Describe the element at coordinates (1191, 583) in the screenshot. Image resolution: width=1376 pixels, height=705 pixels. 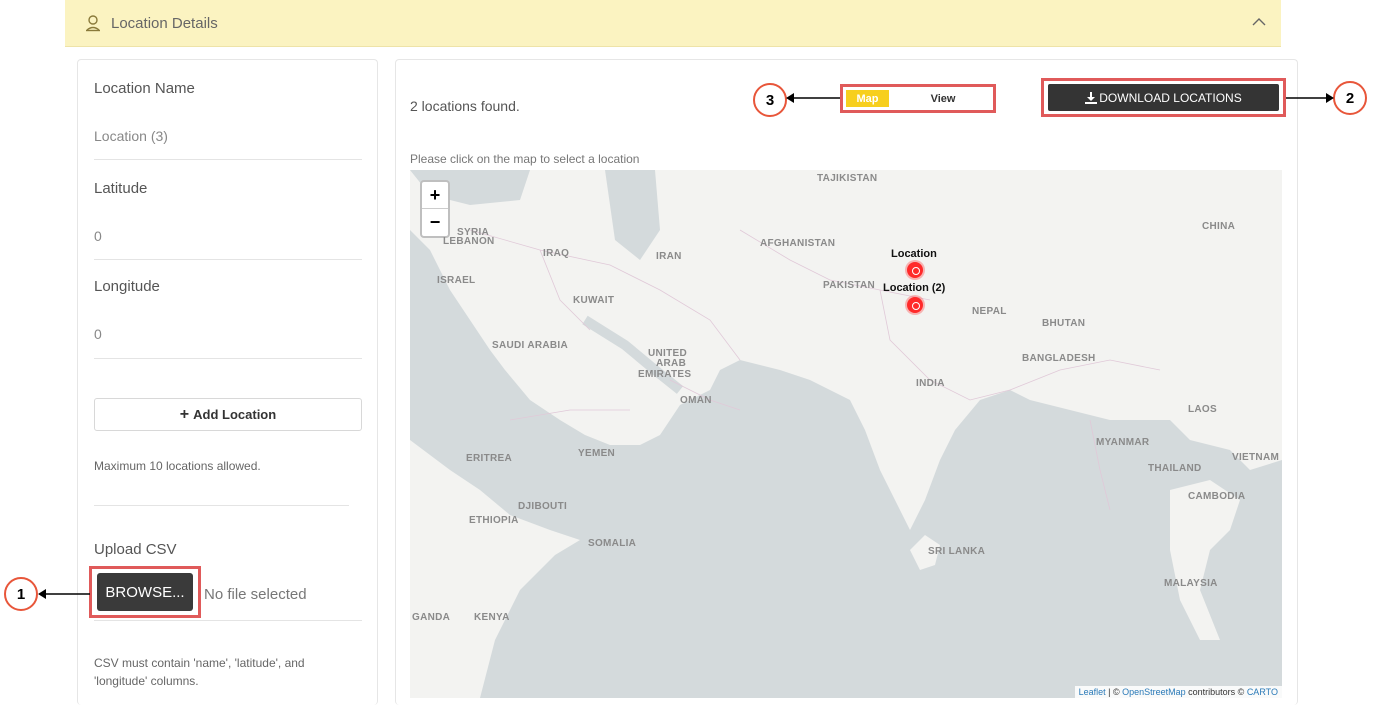
I see `map-label: MALAYSIA` at that location.